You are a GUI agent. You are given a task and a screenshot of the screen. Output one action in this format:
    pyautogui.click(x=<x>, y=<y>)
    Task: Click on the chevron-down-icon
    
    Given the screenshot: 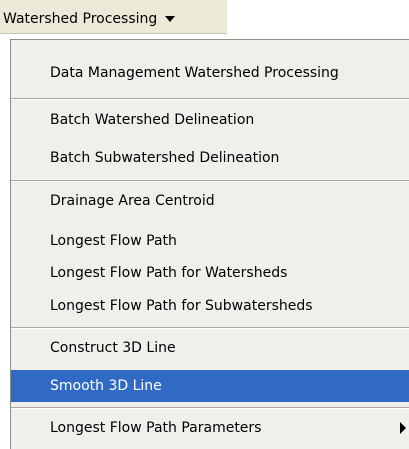 What is the action you would take?
    pyautogui.click(x=170, y=19)
    